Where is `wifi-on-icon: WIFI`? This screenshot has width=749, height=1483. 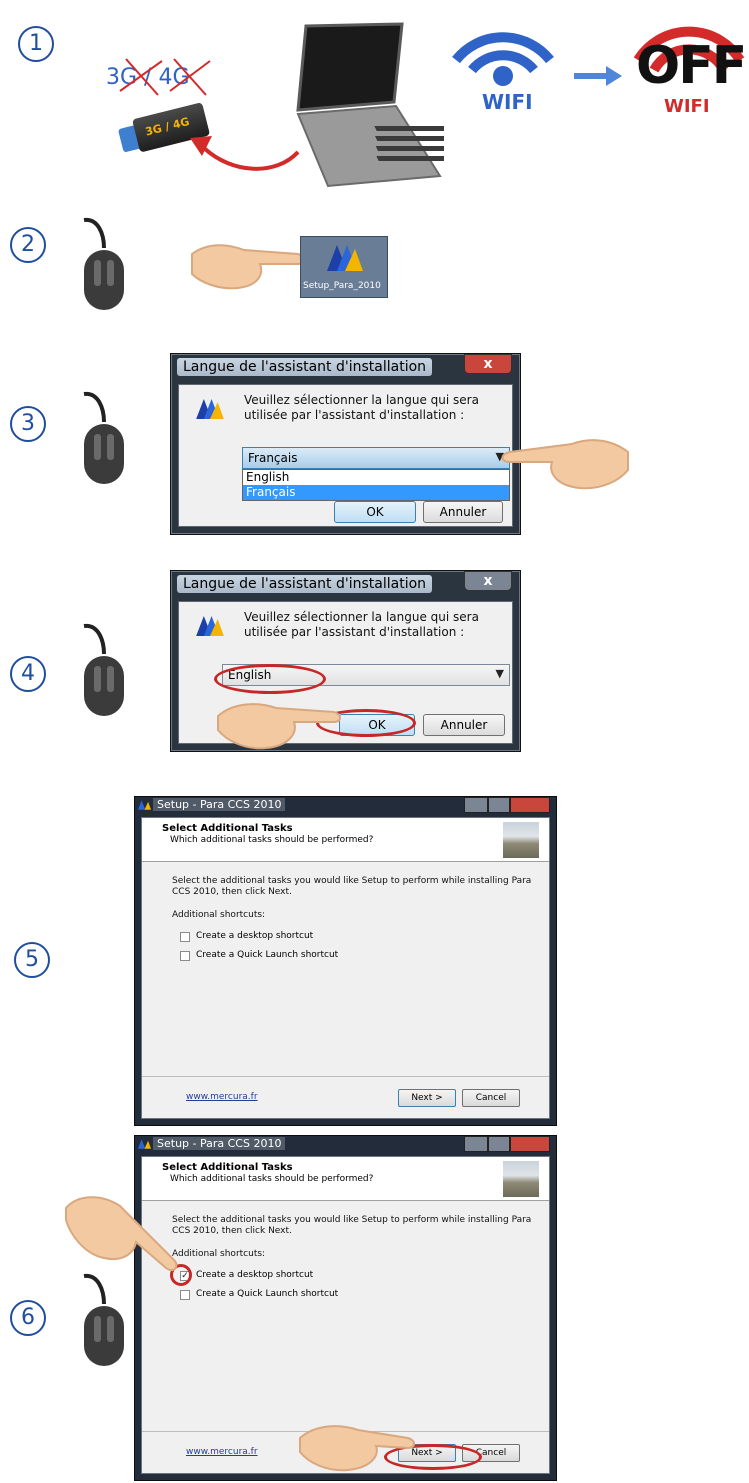
wifi-on-icon: WIFI is located at coordinates (503, 68).